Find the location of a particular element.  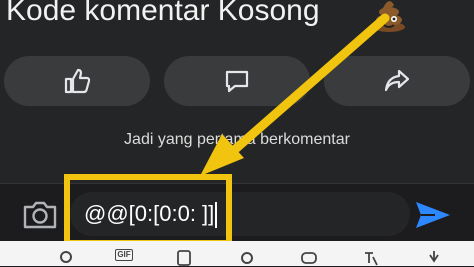

translate-icon is located at coordinates (371, 258).